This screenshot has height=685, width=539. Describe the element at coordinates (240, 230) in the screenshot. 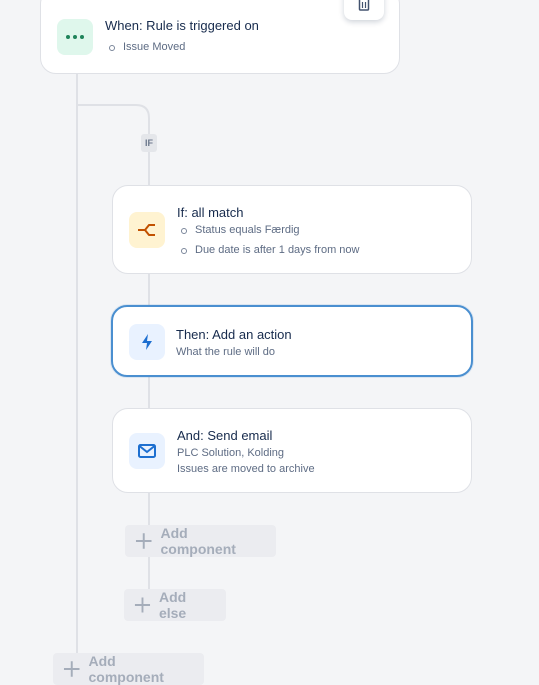

I see `condition-item: Status equals Færdig` at that location.